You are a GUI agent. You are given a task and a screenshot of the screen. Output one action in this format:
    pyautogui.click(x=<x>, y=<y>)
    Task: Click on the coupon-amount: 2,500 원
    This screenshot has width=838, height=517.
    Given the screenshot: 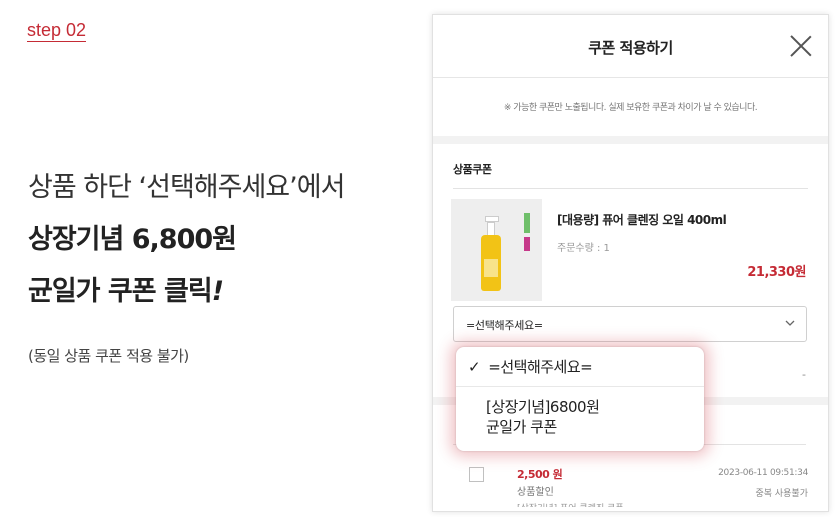 What is the action you would take?
    pyautogui.click(x=540, y=474)
    